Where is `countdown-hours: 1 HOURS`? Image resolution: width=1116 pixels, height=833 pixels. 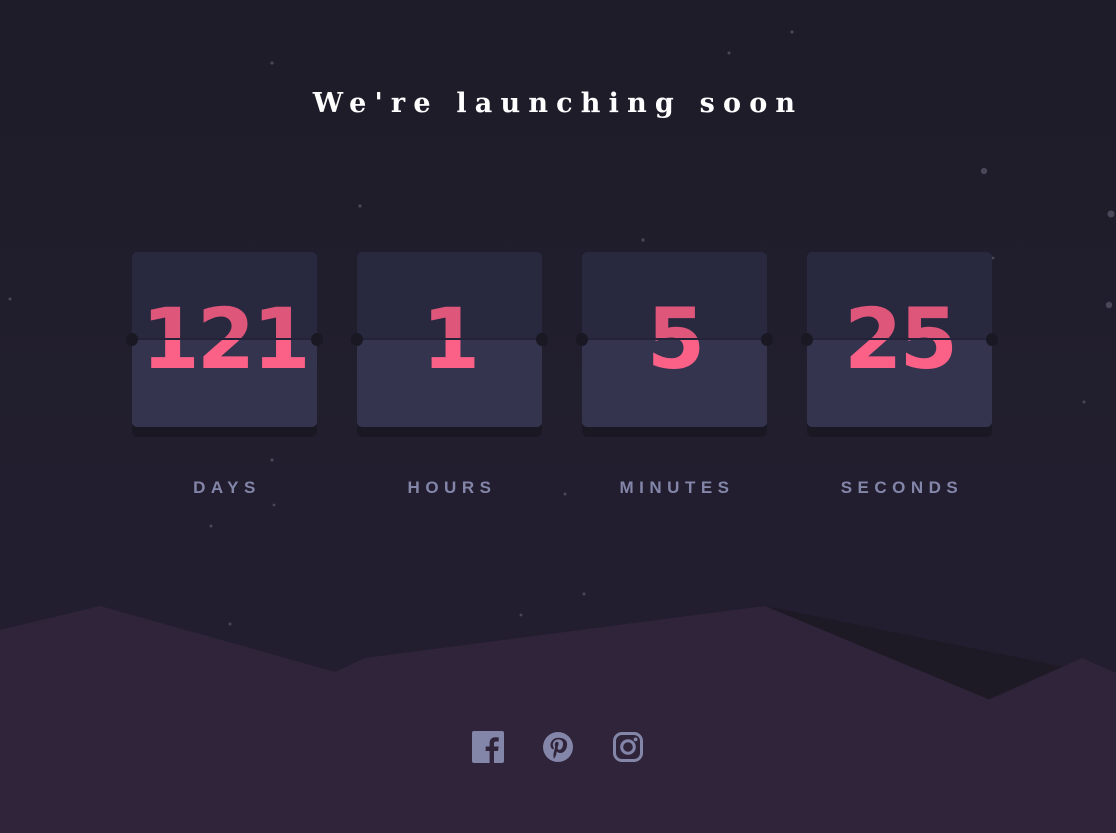
countdown-hours: 1 HOURS is located at coordinates (449, 374).